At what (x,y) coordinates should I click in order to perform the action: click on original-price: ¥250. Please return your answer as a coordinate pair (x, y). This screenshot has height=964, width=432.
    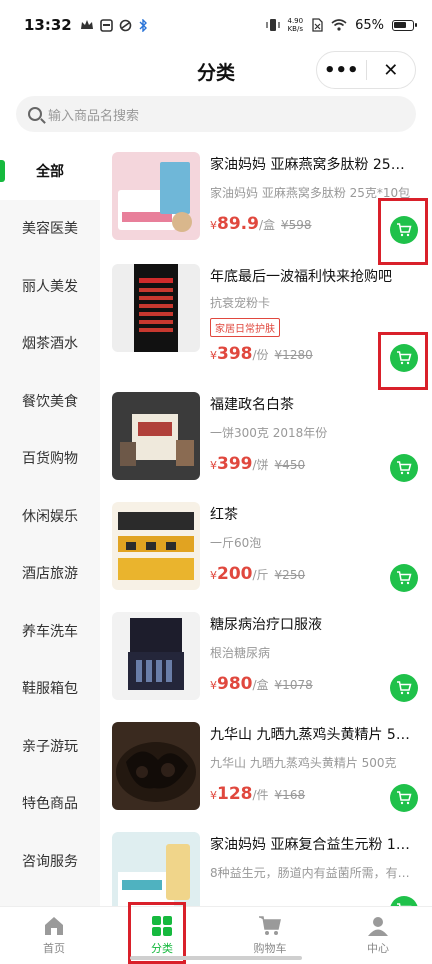
    Looking at the image, I should click on (290, 575).